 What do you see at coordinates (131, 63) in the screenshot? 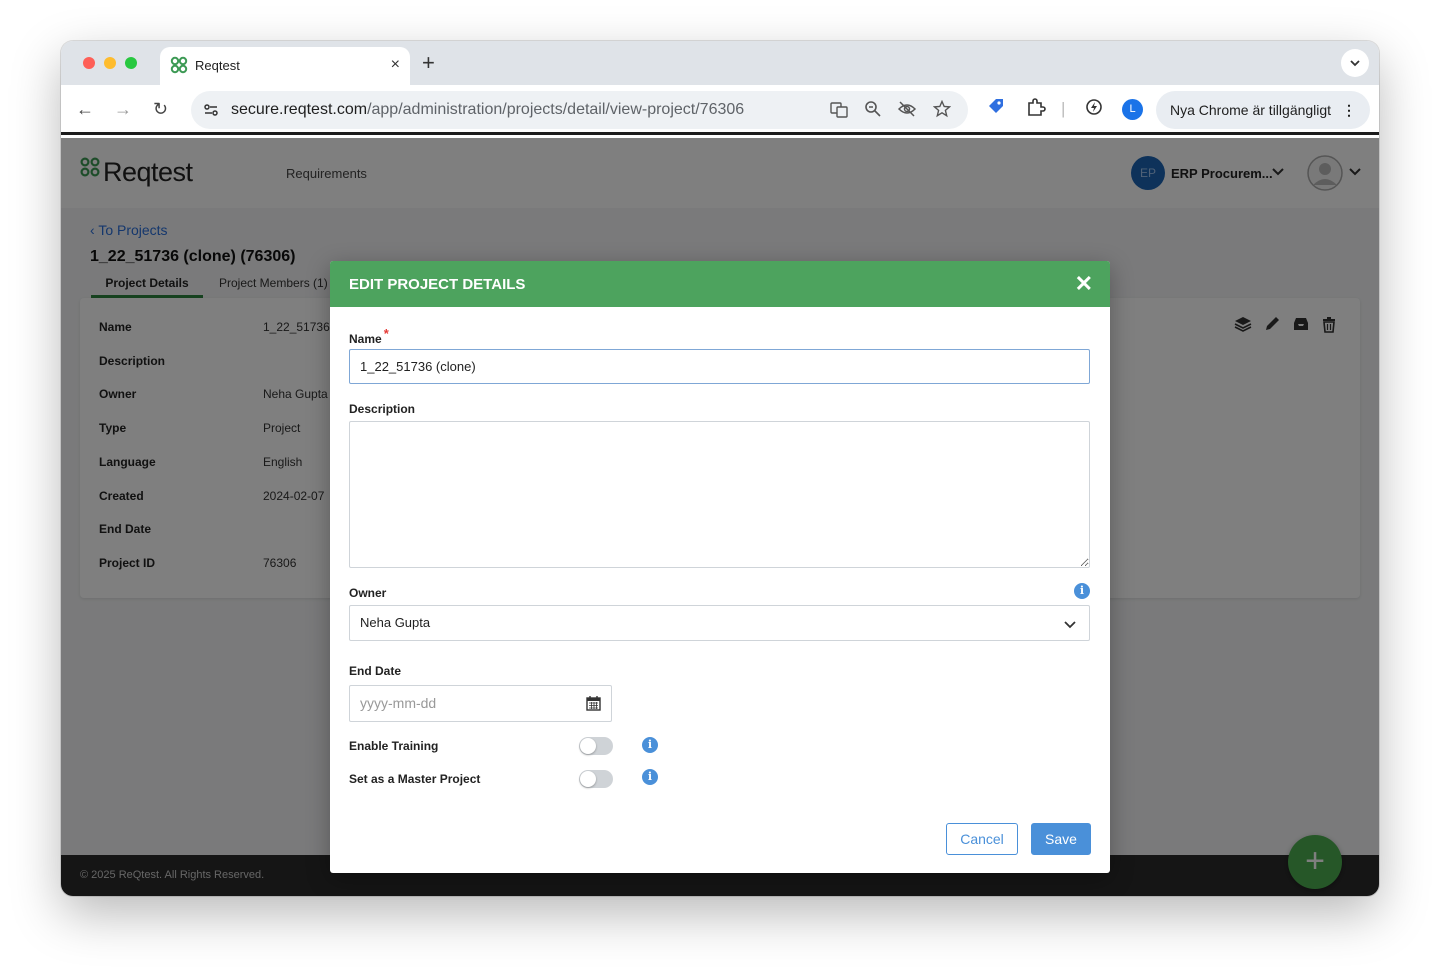
I see `zoom-window-button` at bounding box center [131, 63].